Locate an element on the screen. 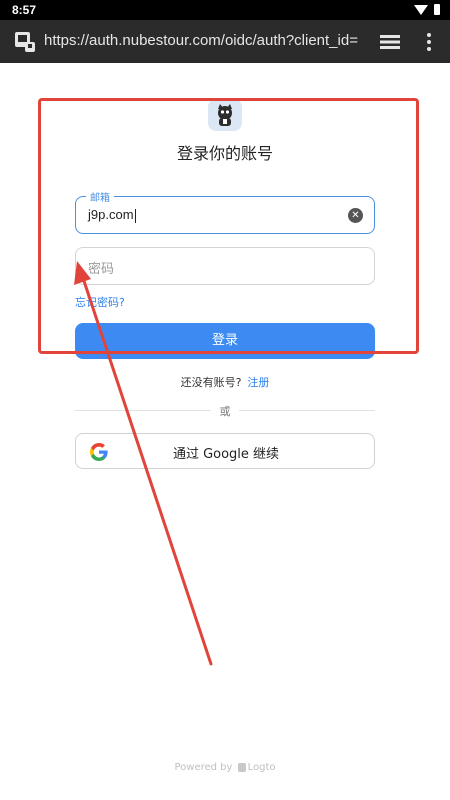 The width and height of the screenshot is (450, 800). divider-text: 或 is located at coordinates (225, 411).